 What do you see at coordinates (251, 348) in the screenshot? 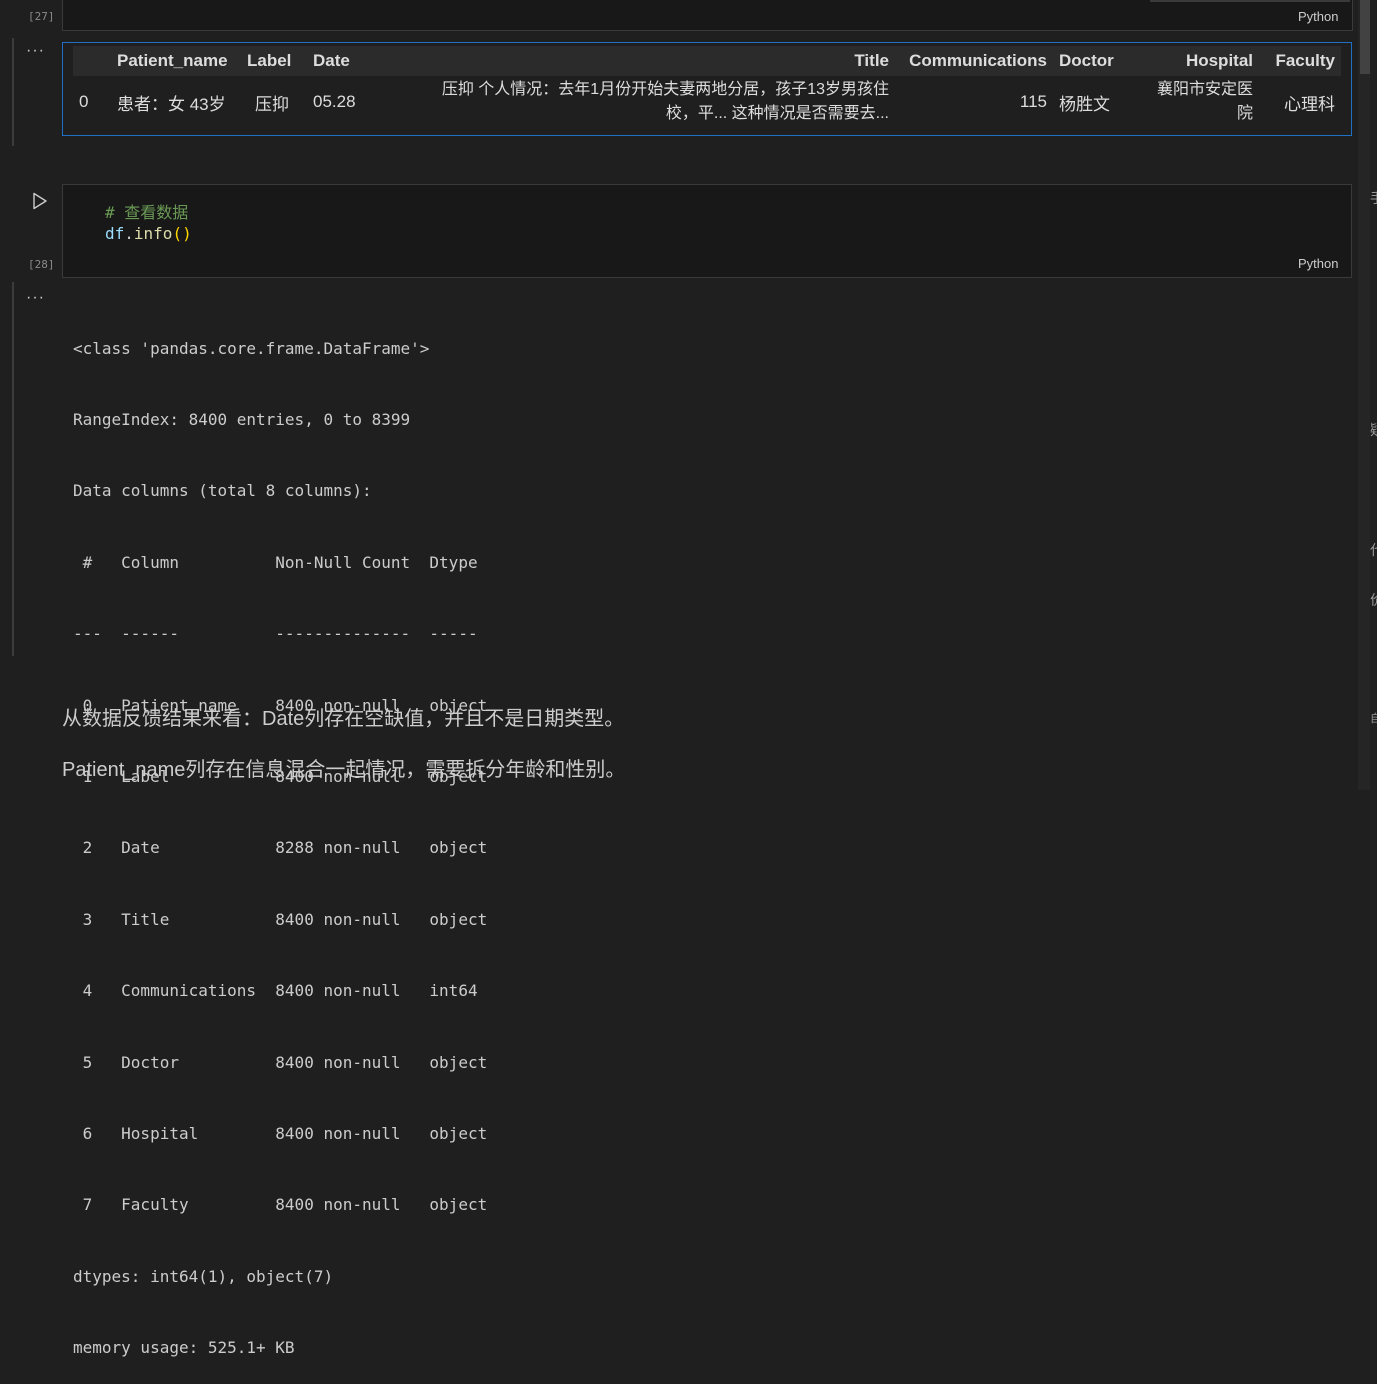
I see `output-line: <class 'pandas.core.frame.DataFrame'>` at bounding box center [251, 348].